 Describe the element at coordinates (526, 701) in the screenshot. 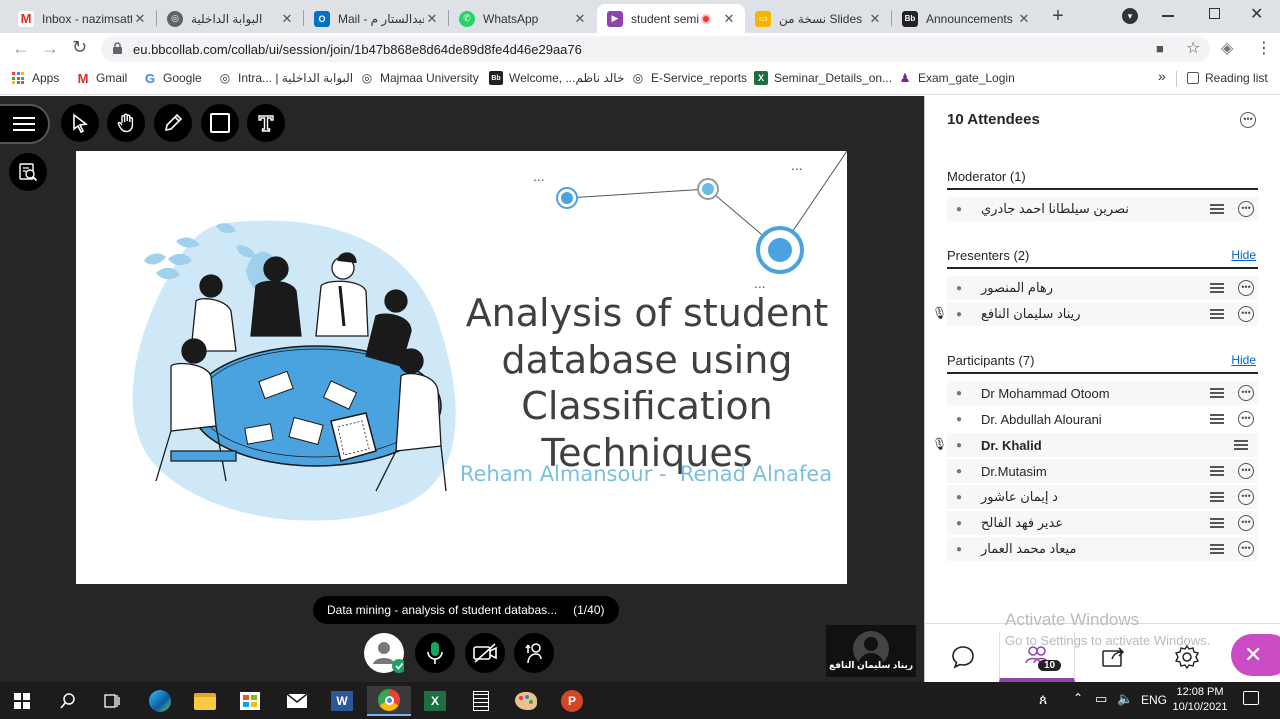

I see `paint-button` at that location.